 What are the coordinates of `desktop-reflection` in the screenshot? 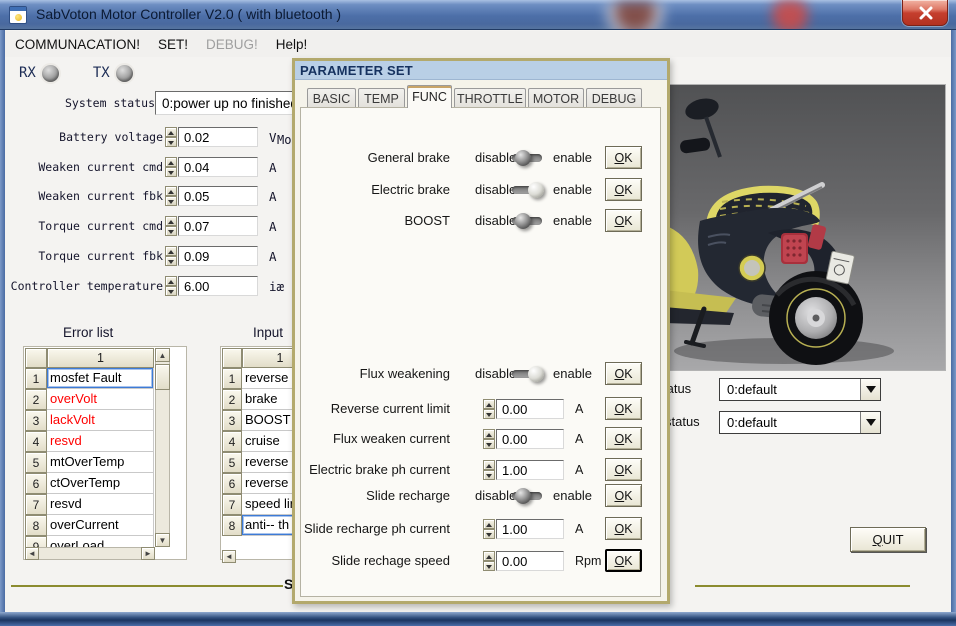 It's located at (790, 14).